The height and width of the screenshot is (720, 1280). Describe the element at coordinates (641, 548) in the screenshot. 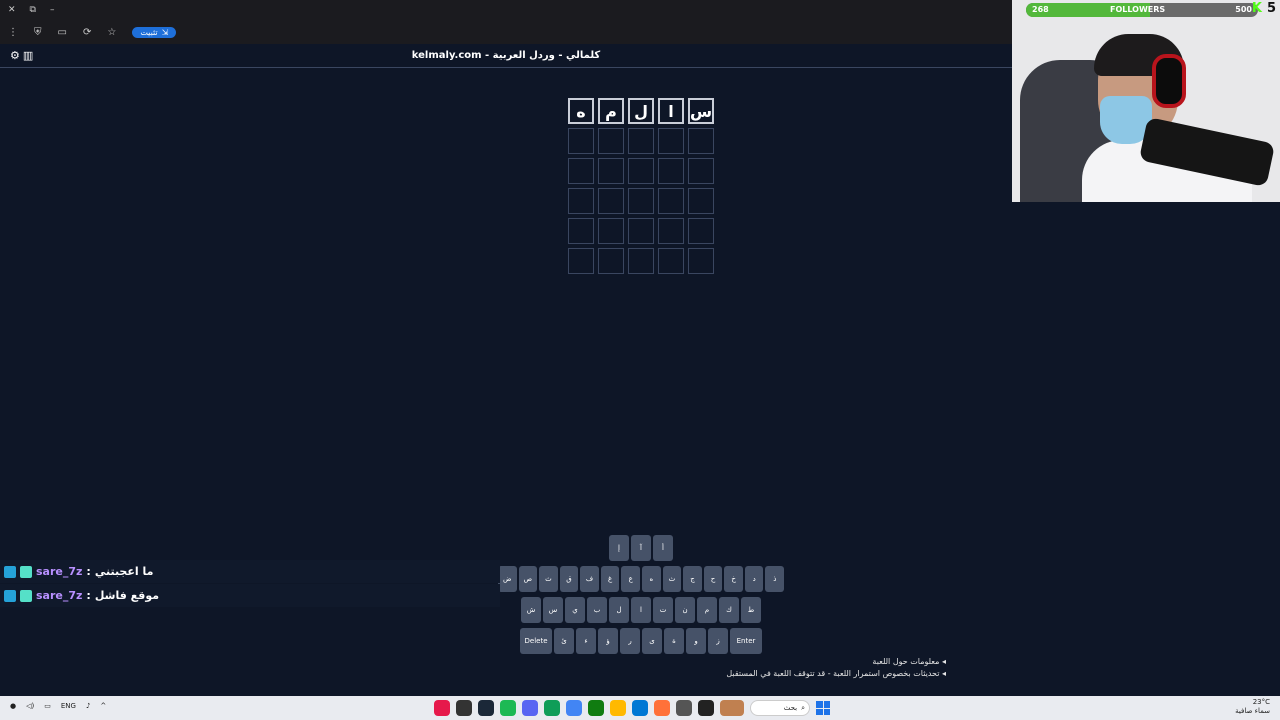

I see `keyboard-key: آ` at that location.